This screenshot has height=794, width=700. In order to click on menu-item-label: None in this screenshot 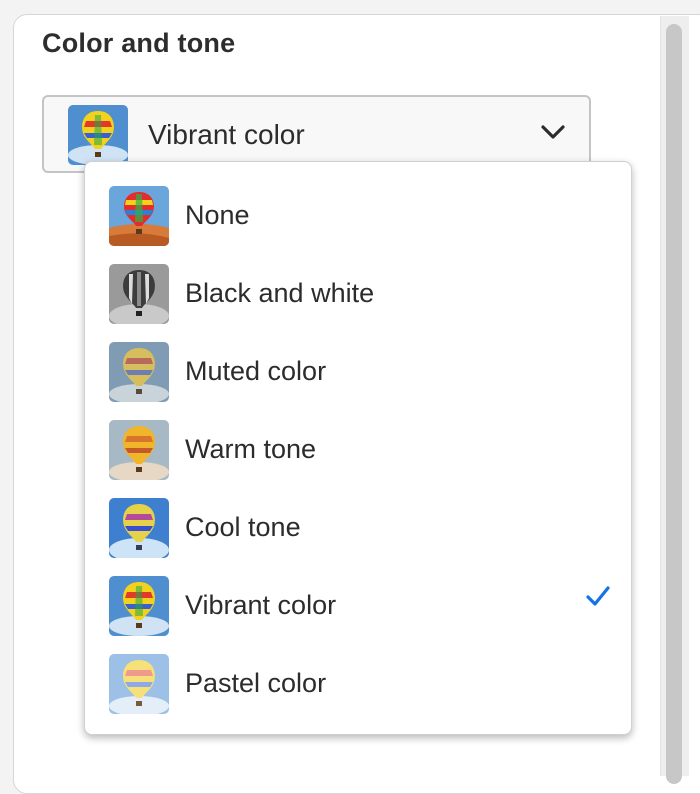, I will do `click(217, 215)`.